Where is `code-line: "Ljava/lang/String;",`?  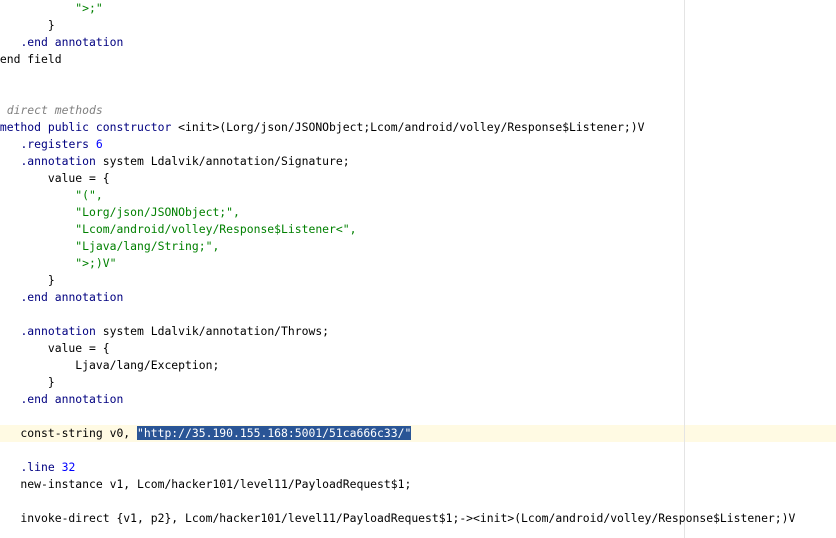
code-line: "Ljava/lang/String;", is located at coordinates (109, 246).